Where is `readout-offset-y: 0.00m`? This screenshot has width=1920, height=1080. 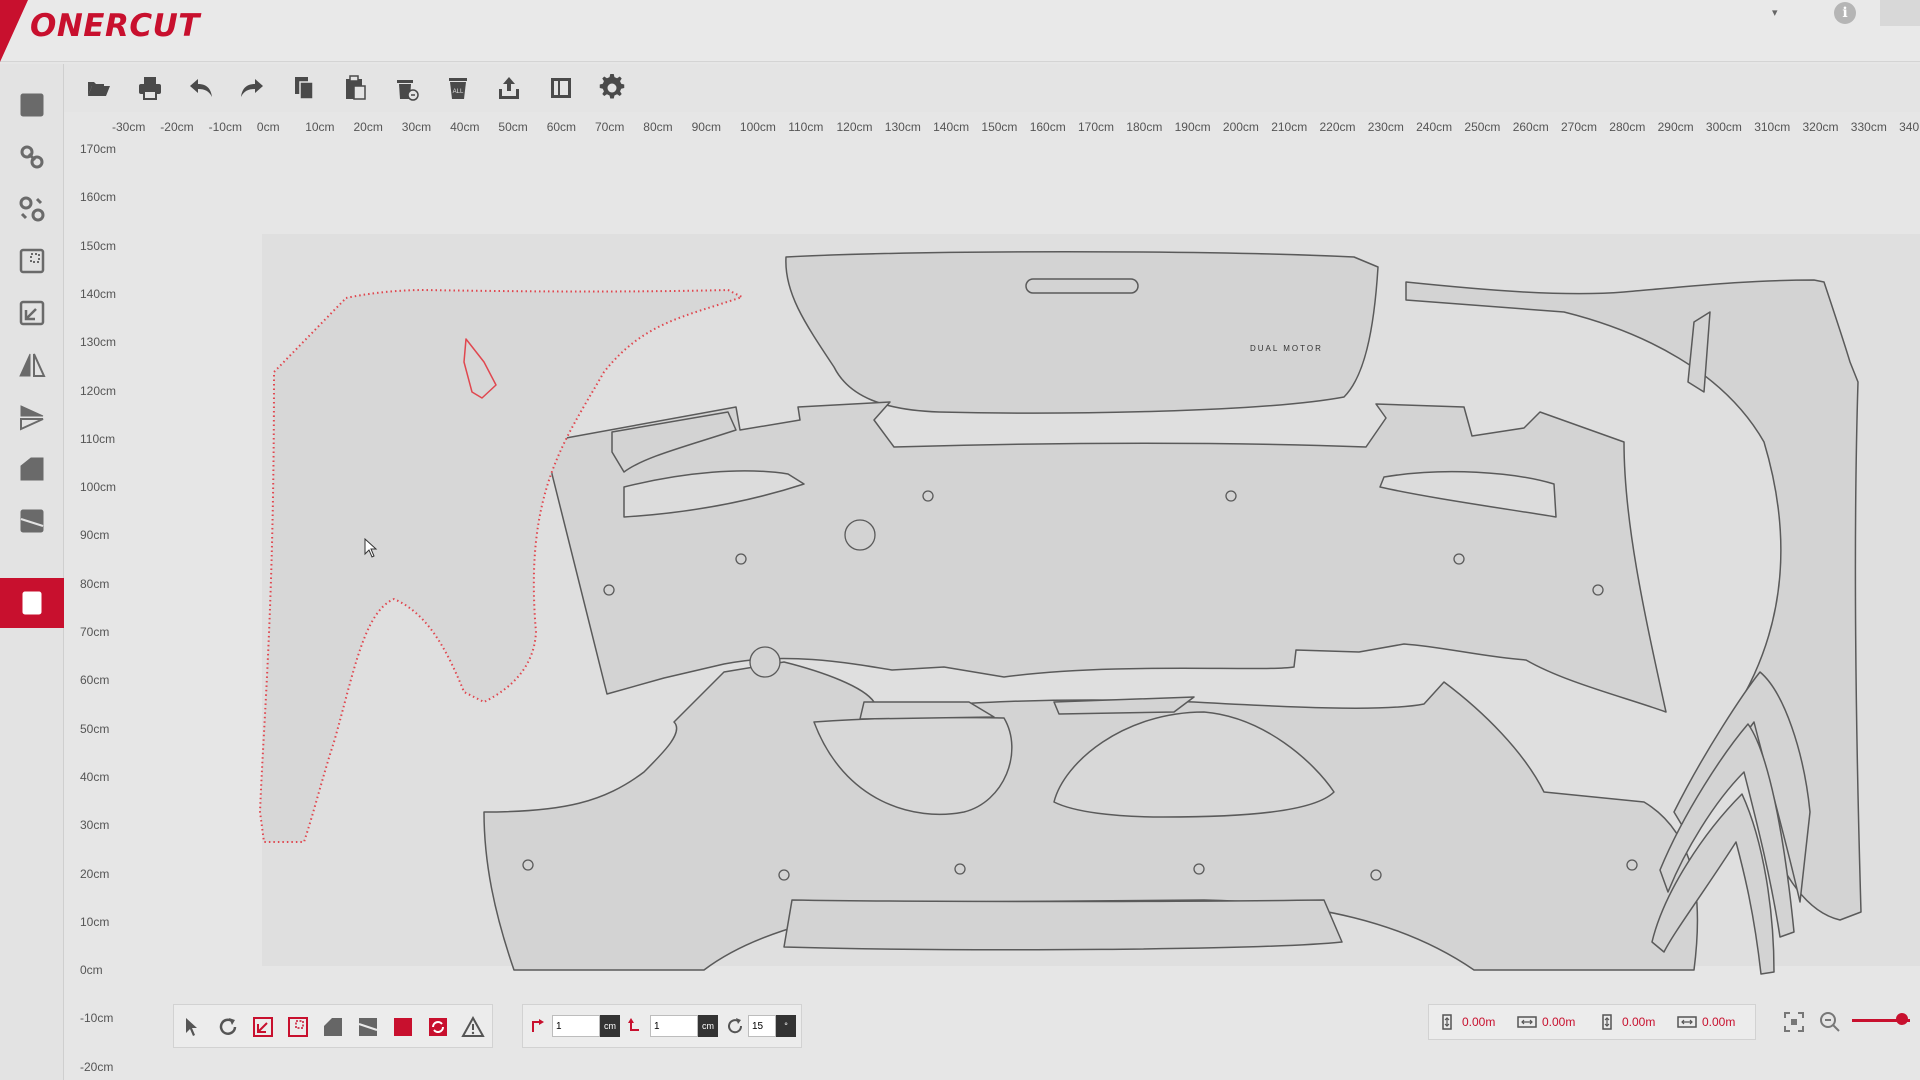 readout-offset-y: 0.00m is located at coordinates (1626, 1022).